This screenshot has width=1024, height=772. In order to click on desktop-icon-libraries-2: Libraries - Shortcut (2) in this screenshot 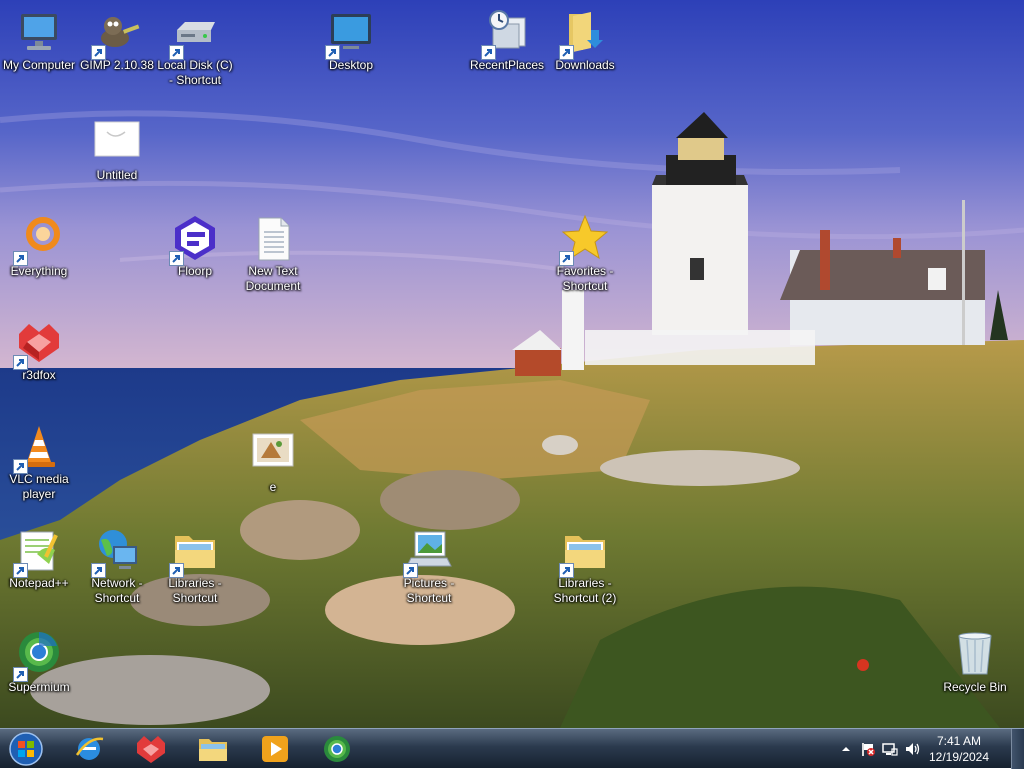, I will do `click(585, 566)`.